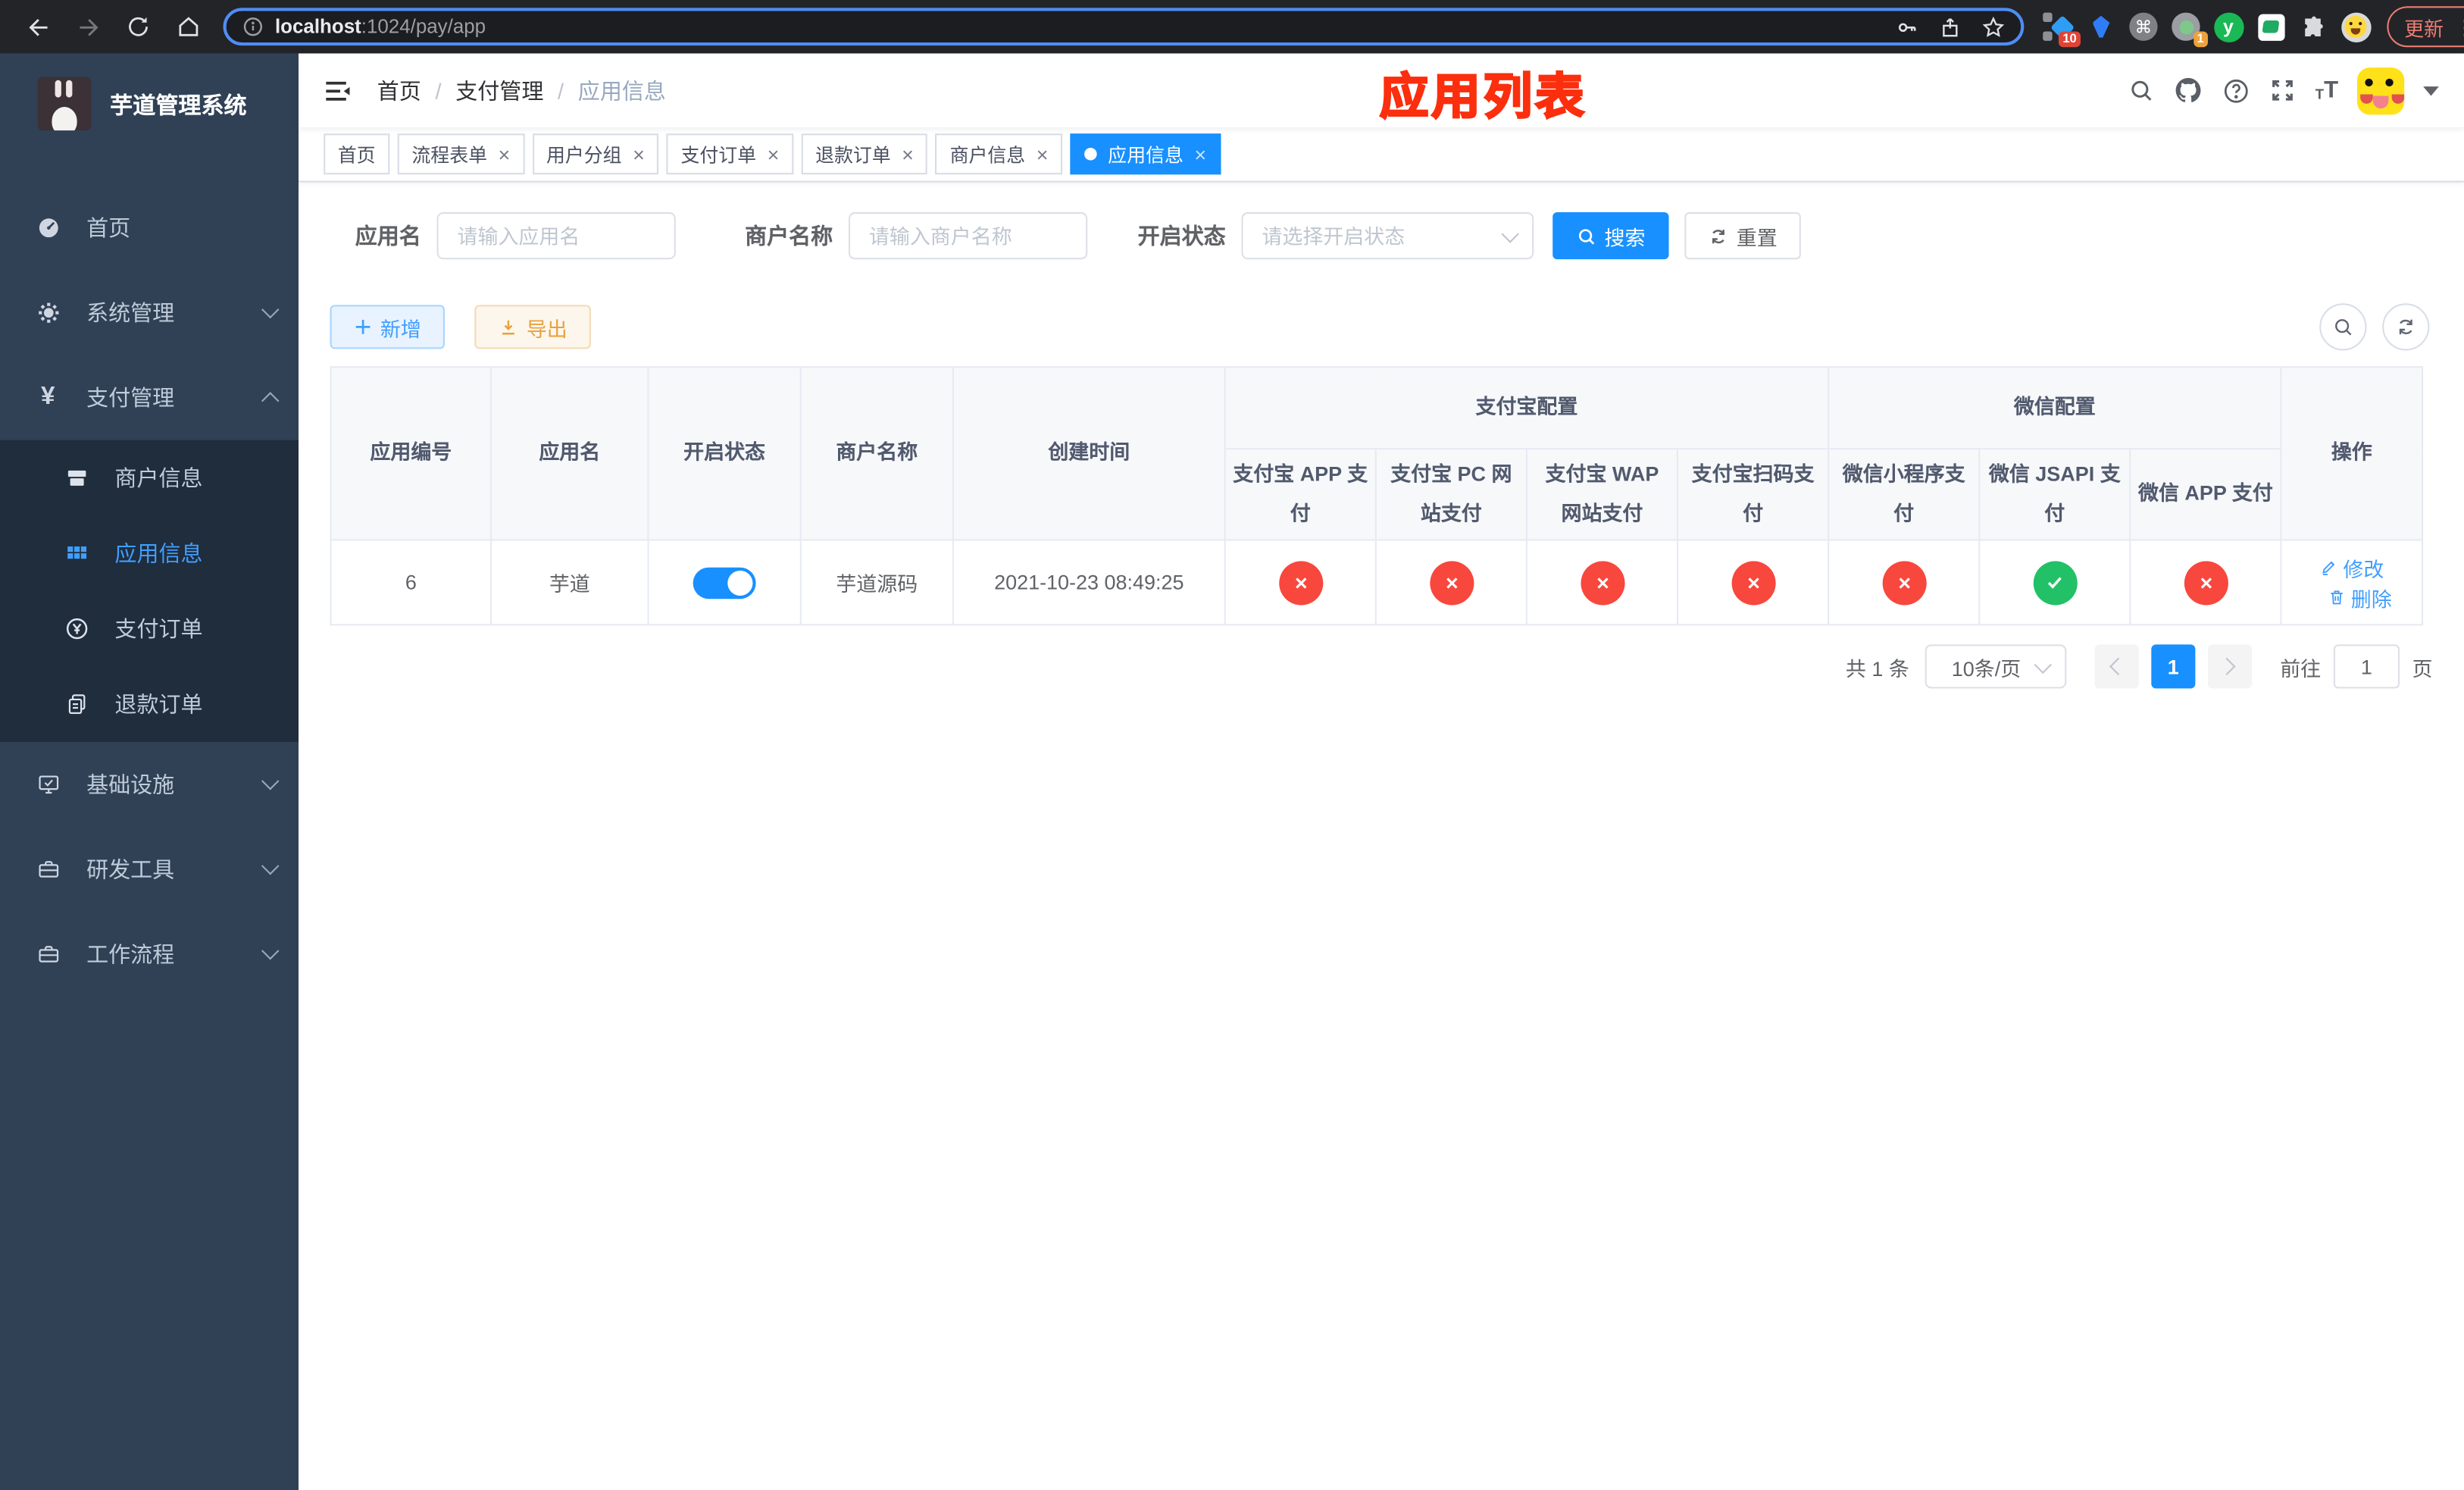 This screenshot has width=2464, height=1490. I want to click on tab-refund-orders: 退款订单 ×, so click(864, 154).